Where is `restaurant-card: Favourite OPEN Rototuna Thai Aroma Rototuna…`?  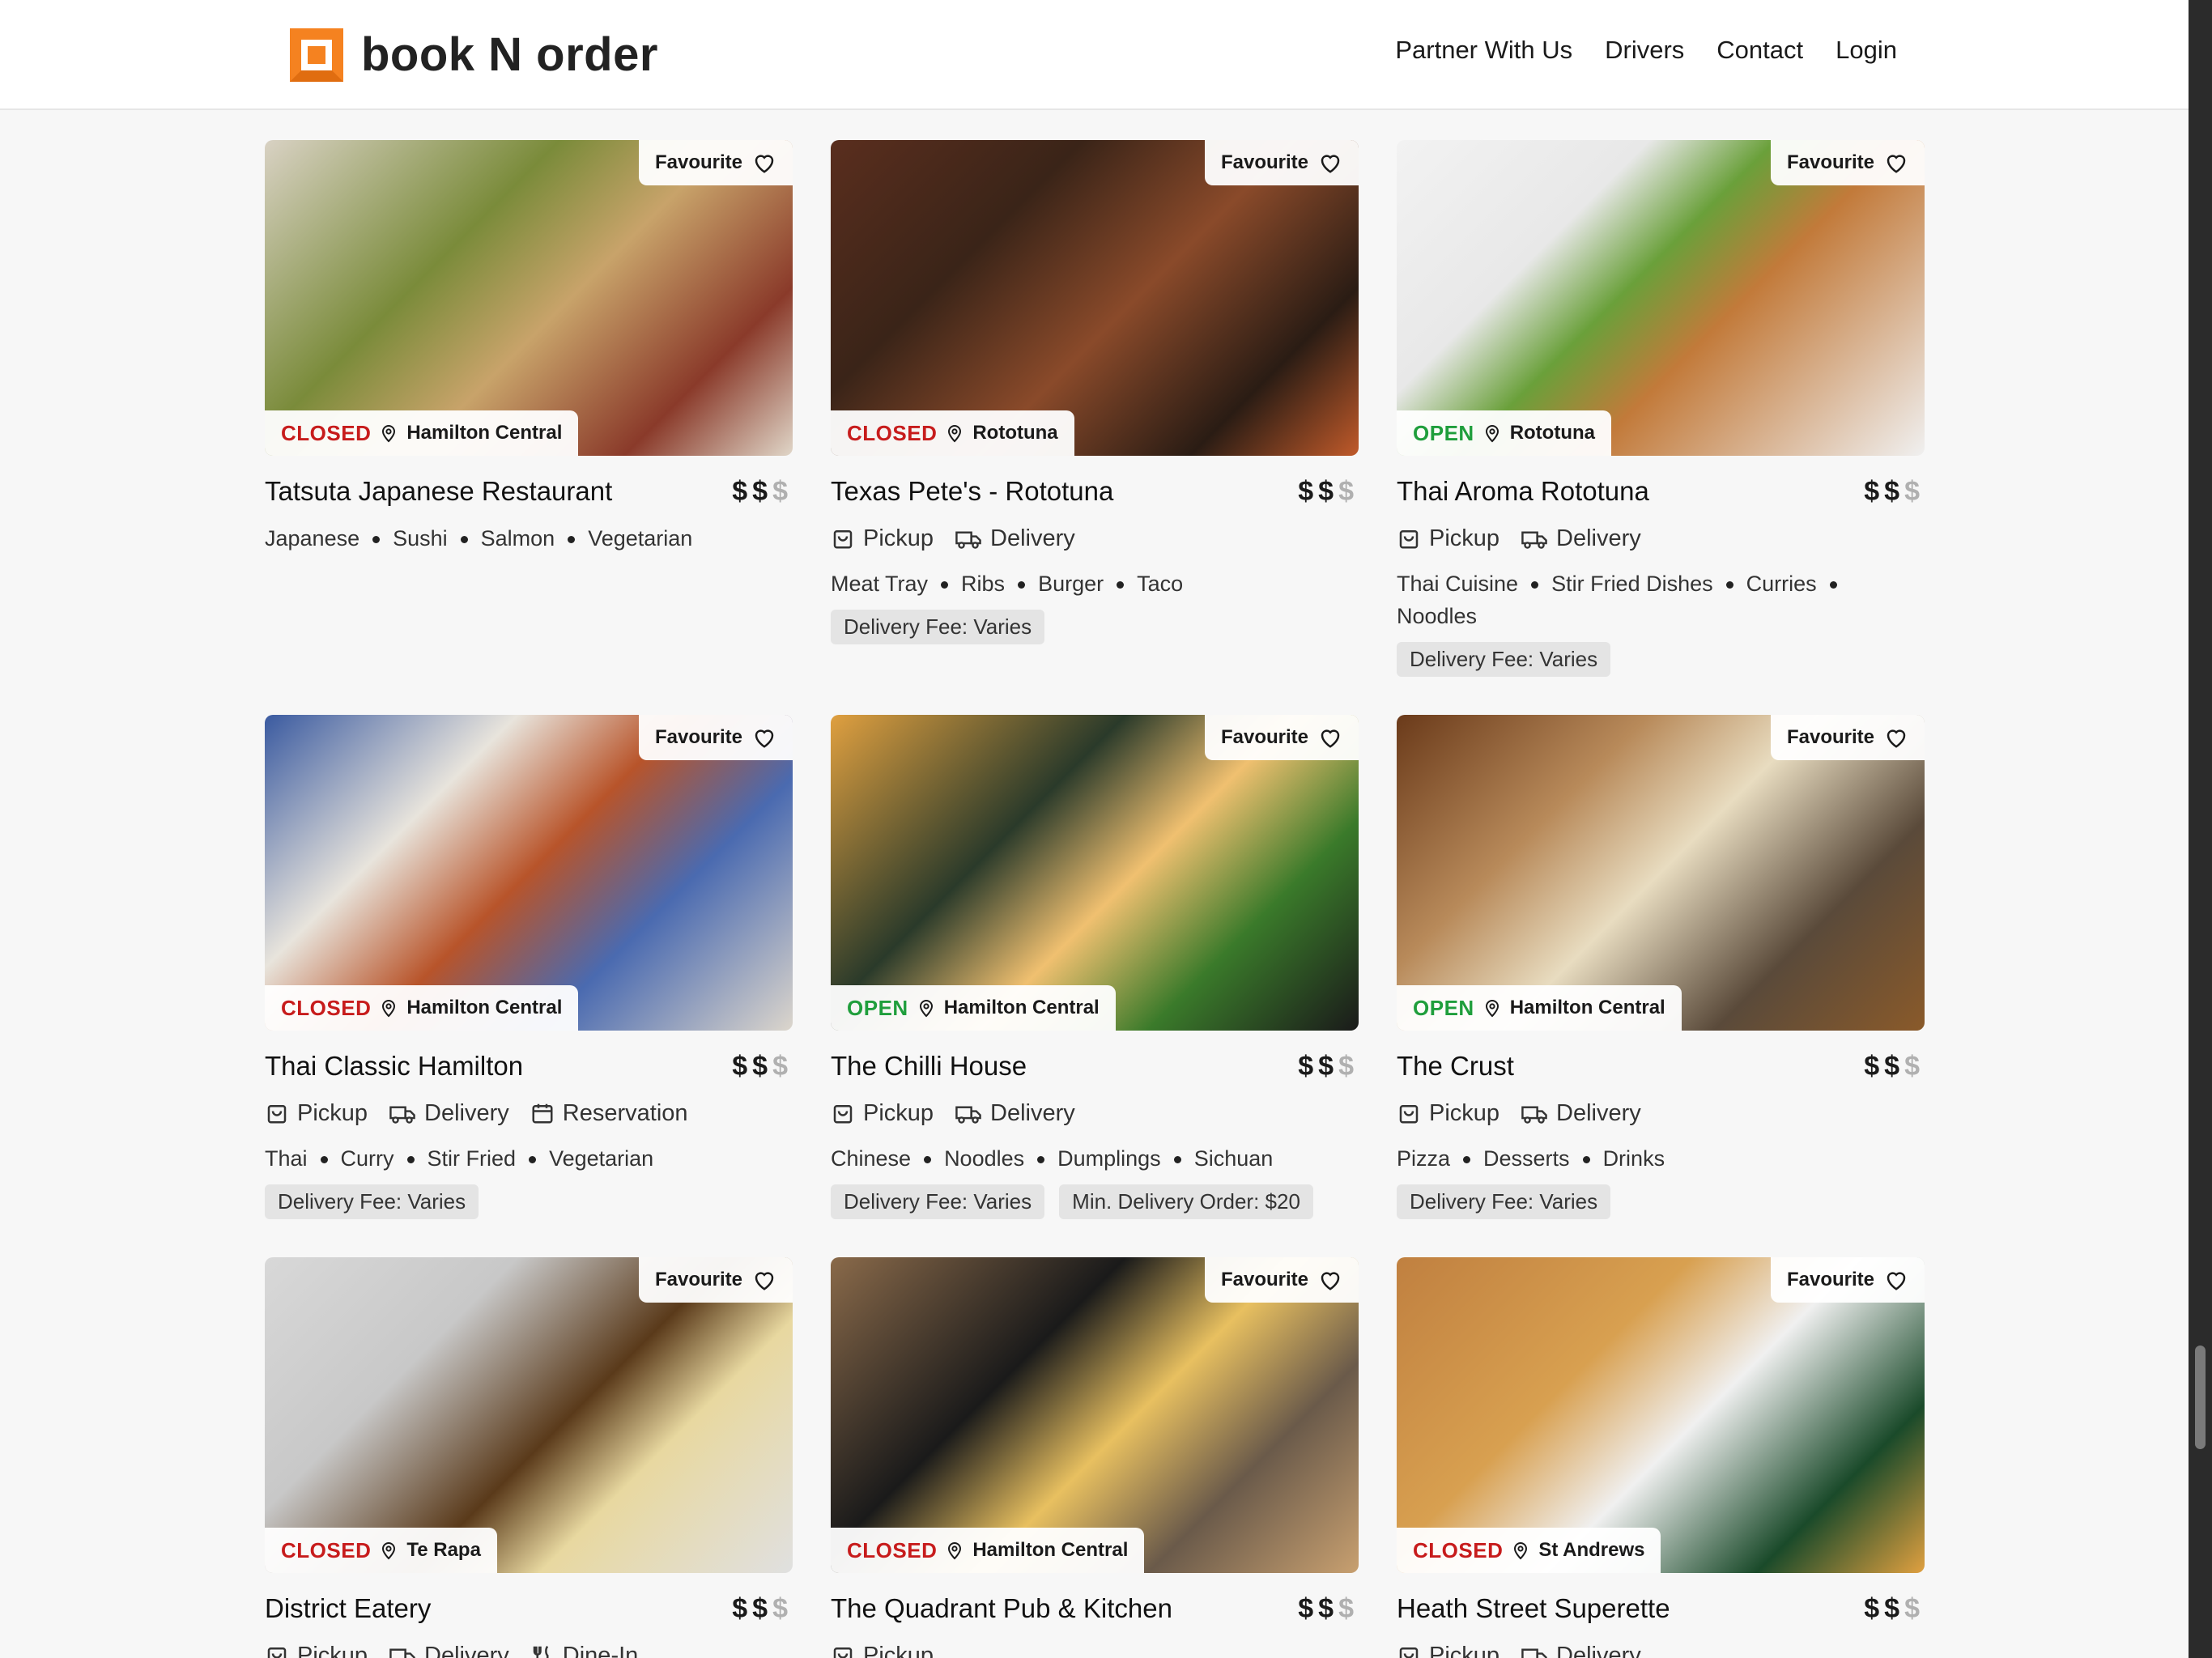
restaurant-card: Favourite OPEN Rototuna Thai Aroma Rototuna… is located at coordinates (1661, 408).